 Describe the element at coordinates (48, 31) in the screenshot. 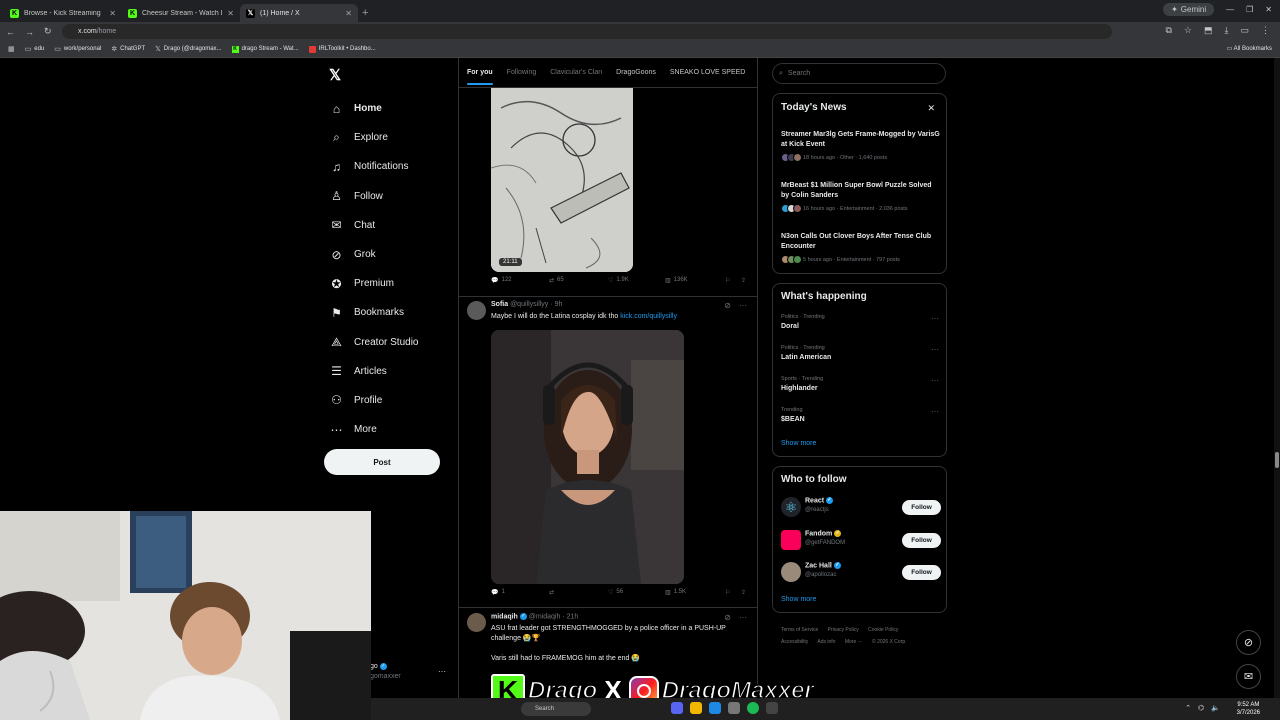

I see `reload-icon: ↻` at that location.